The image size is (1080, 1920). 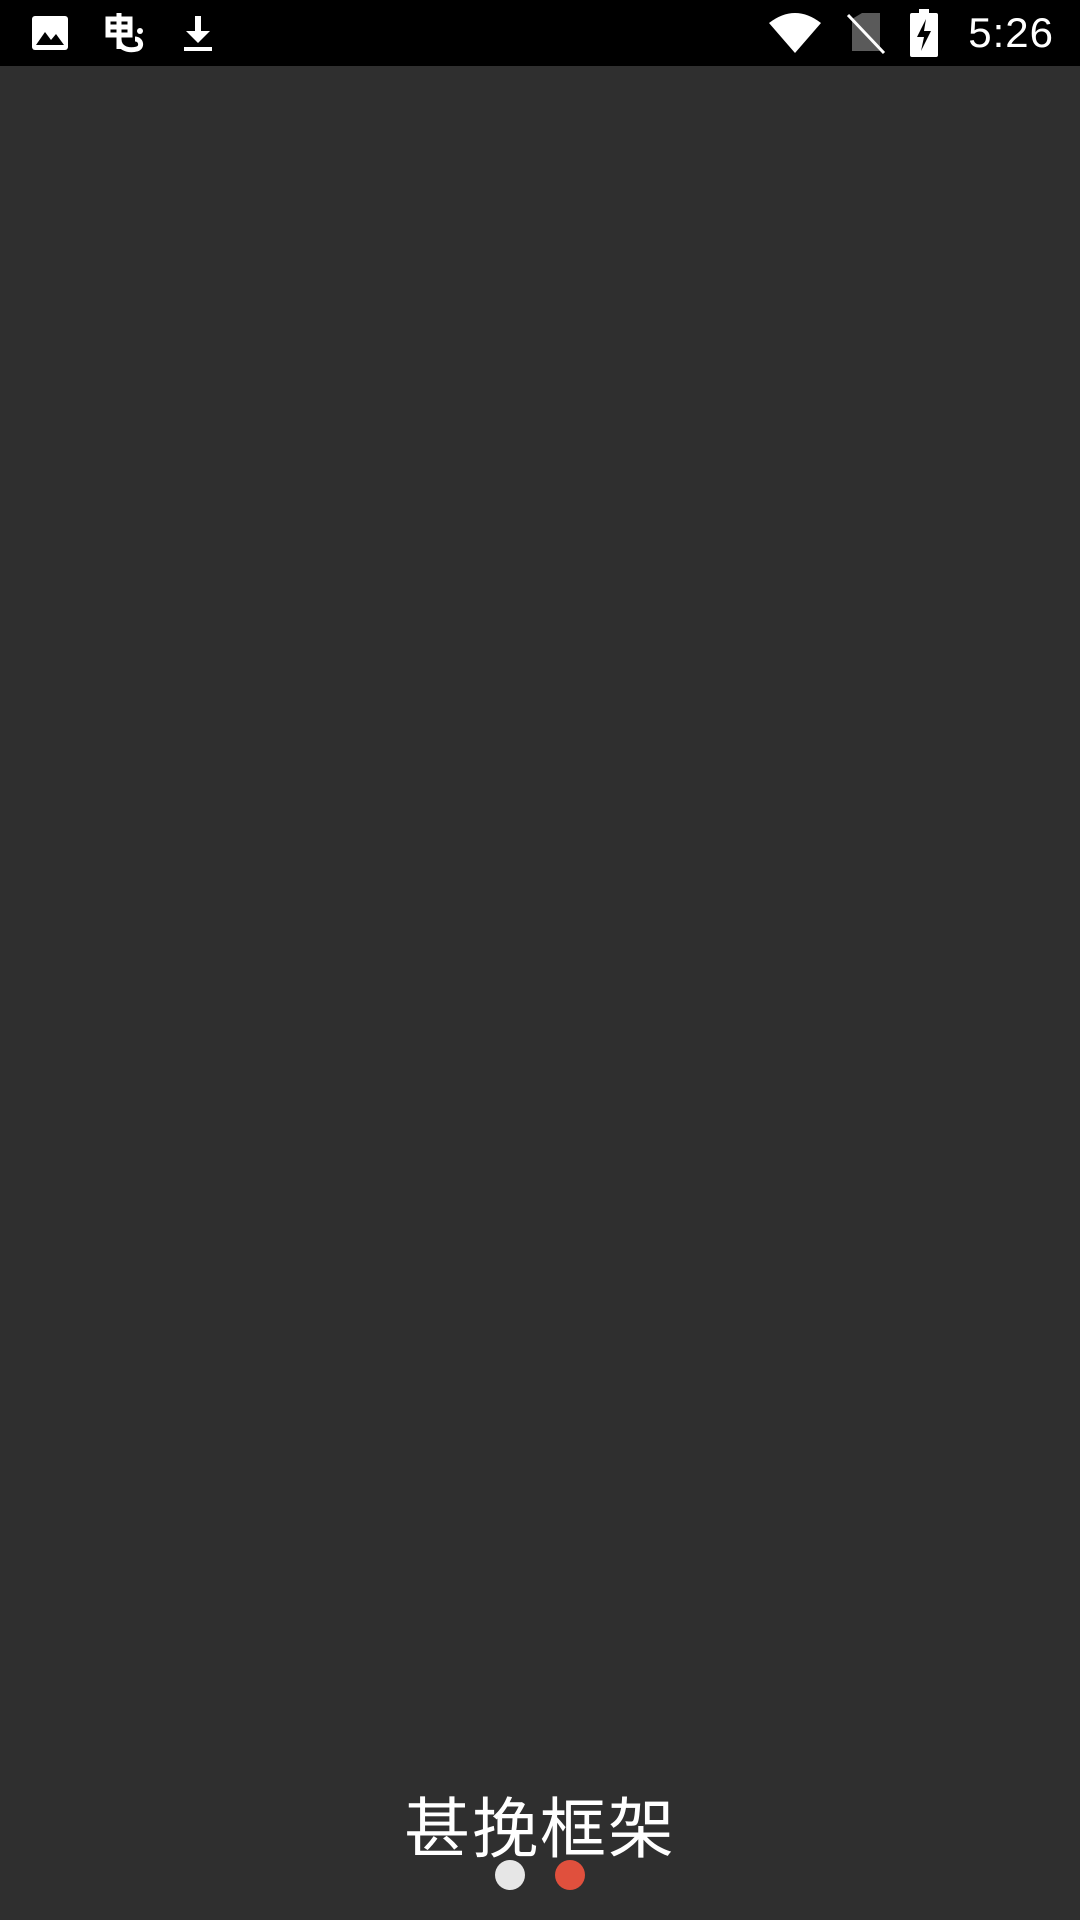 What do you see at coordinates (1011, 32) in the screenshot?
I see `status-time: 5:26` at bounding box center [1011, 32].